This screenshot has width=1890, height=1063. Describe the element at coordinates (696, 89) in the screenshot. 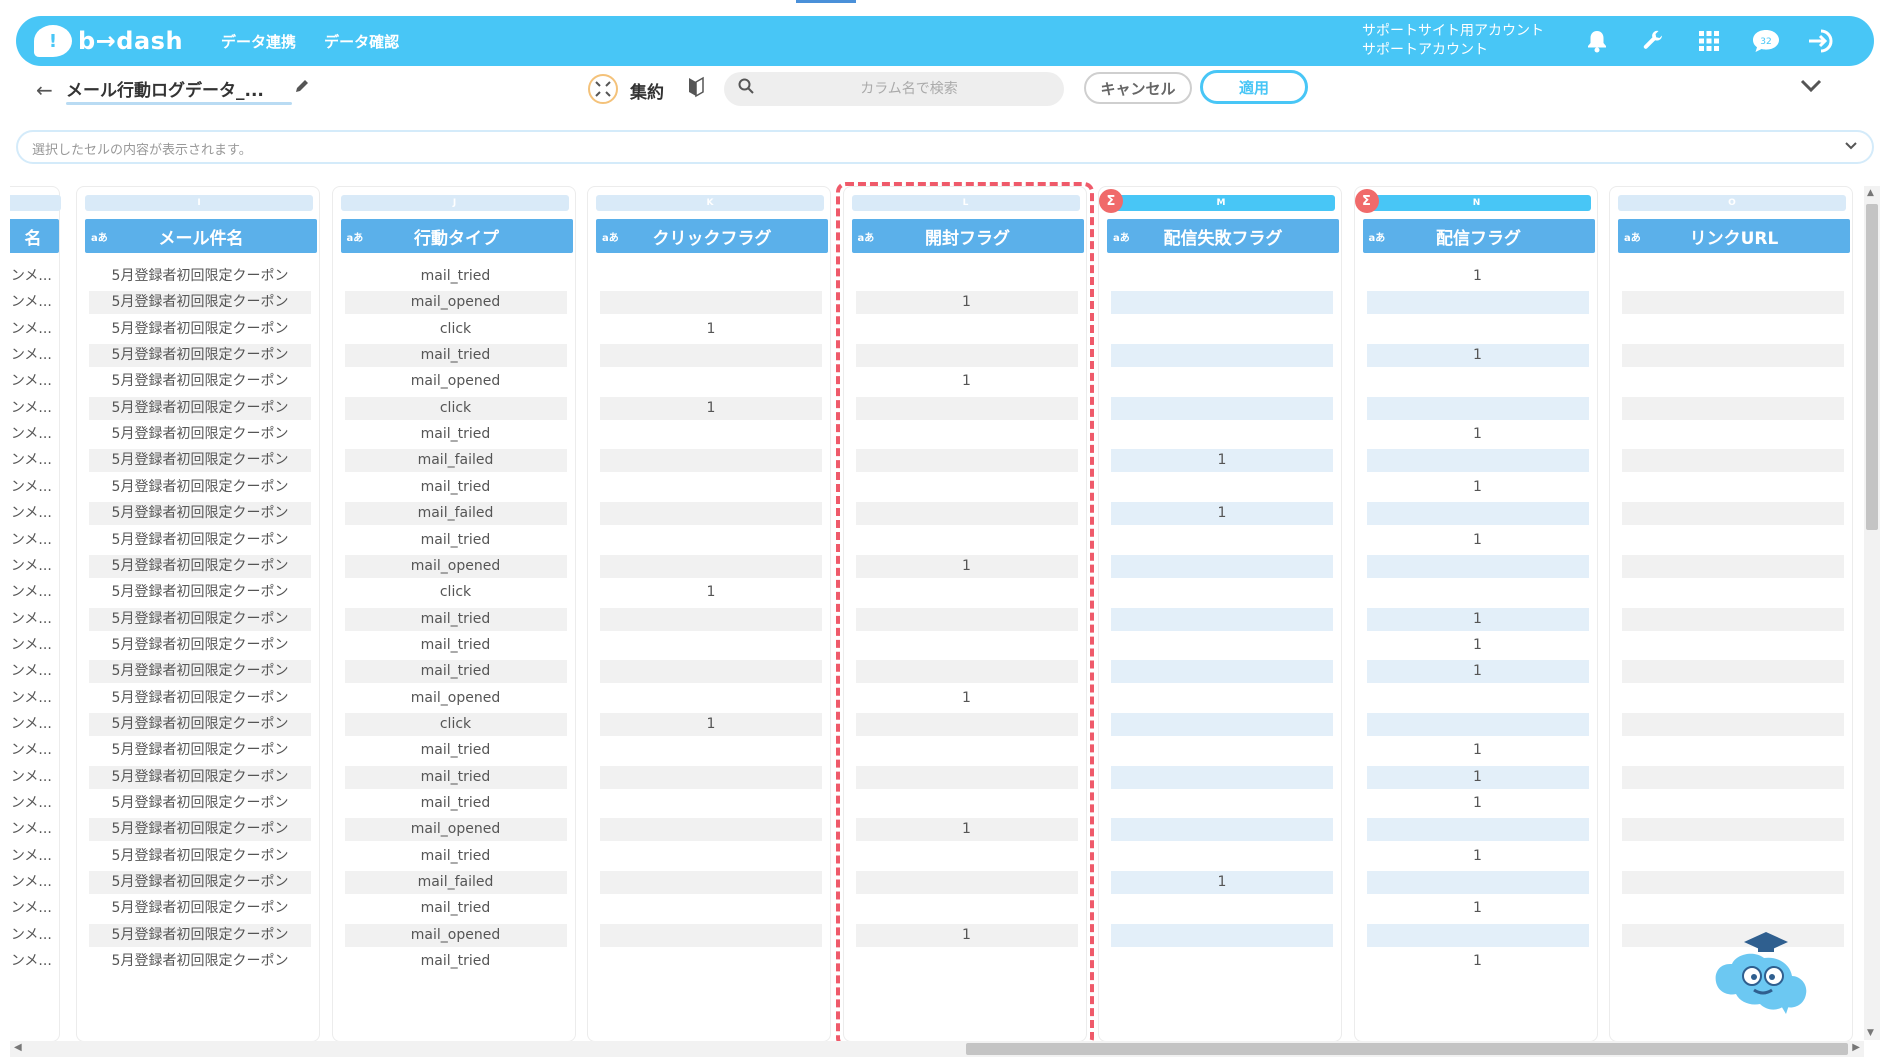

I see `beginner-mark-icon` at that location.